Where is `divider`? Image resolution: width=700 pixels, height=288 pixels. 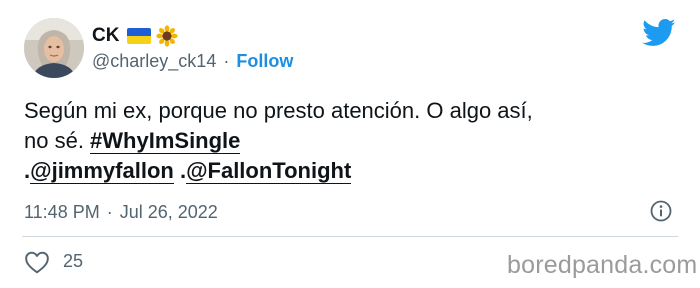
divider is located at coordinates (350, 236).